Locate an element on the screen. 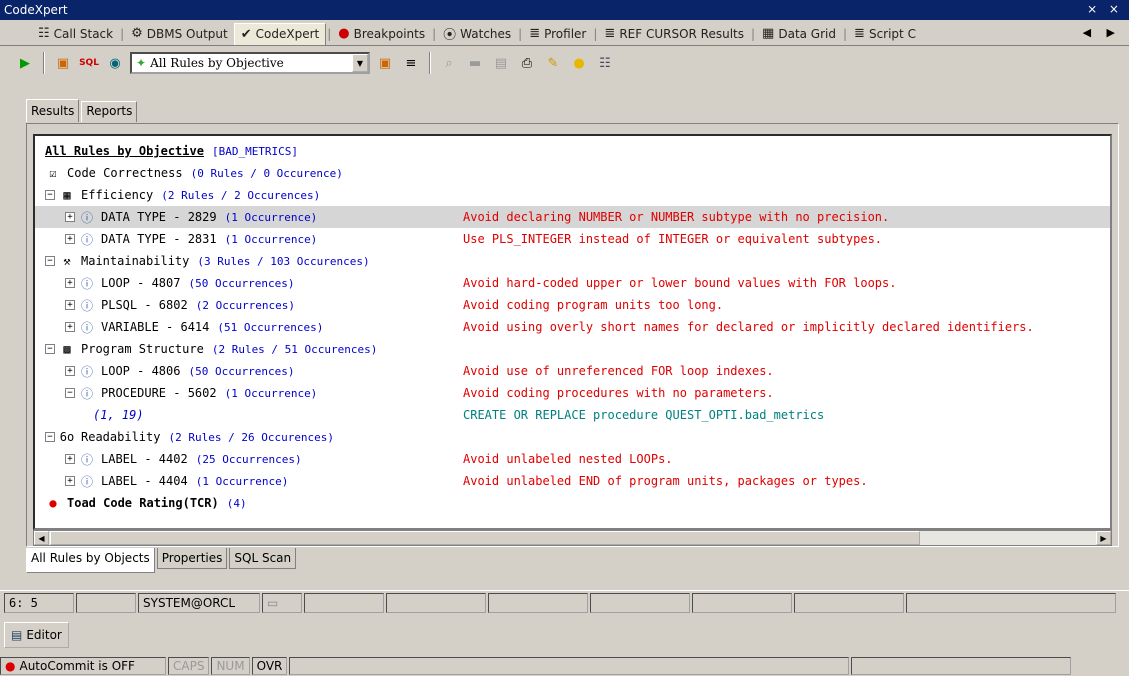 The image size is (1129, 676). run-icon: ▶ is located at coordinates (25, 63).